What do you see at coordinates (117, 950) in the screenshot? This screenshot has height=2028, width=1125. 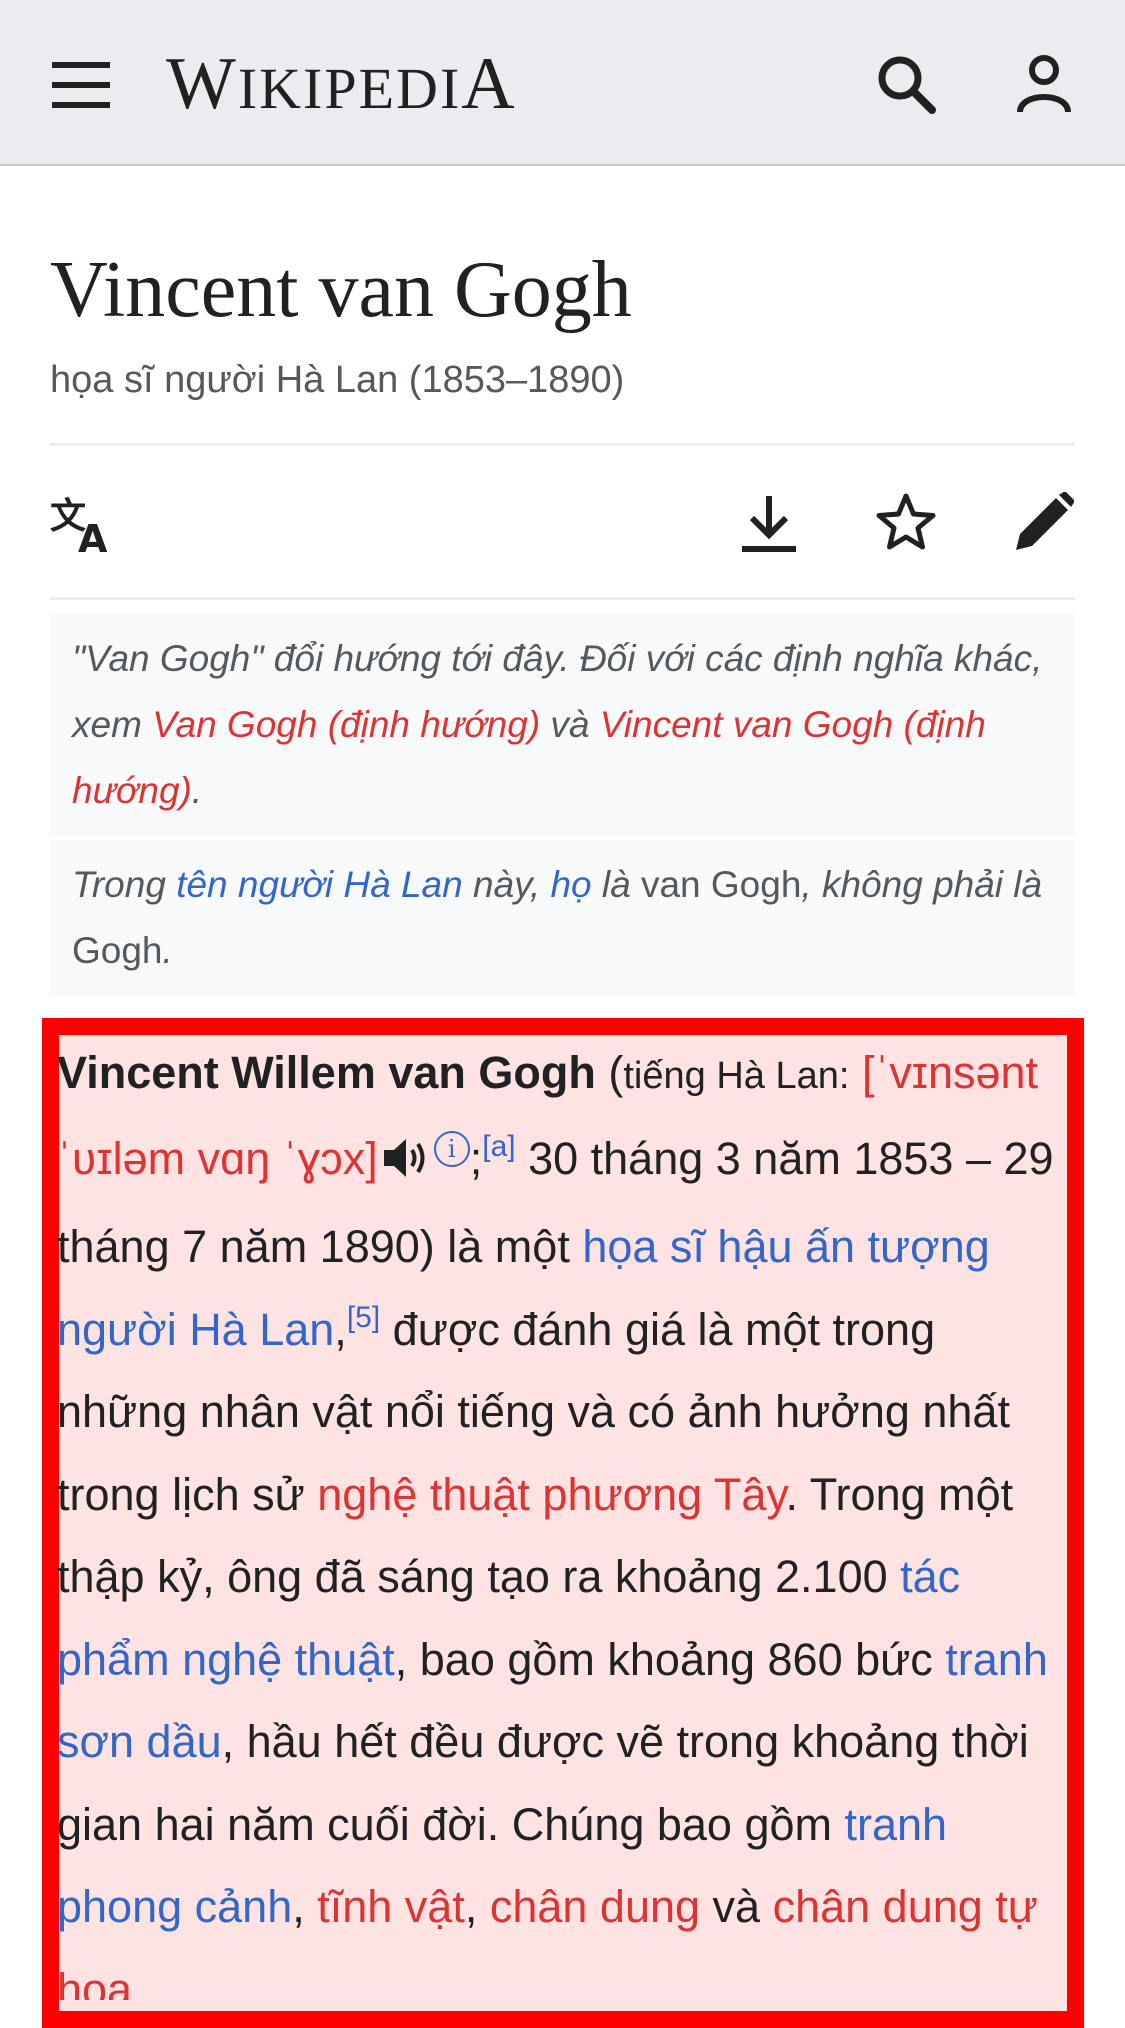 I see `hatnote2-name-gogh: Gogh` at bounding box center [117, 950].